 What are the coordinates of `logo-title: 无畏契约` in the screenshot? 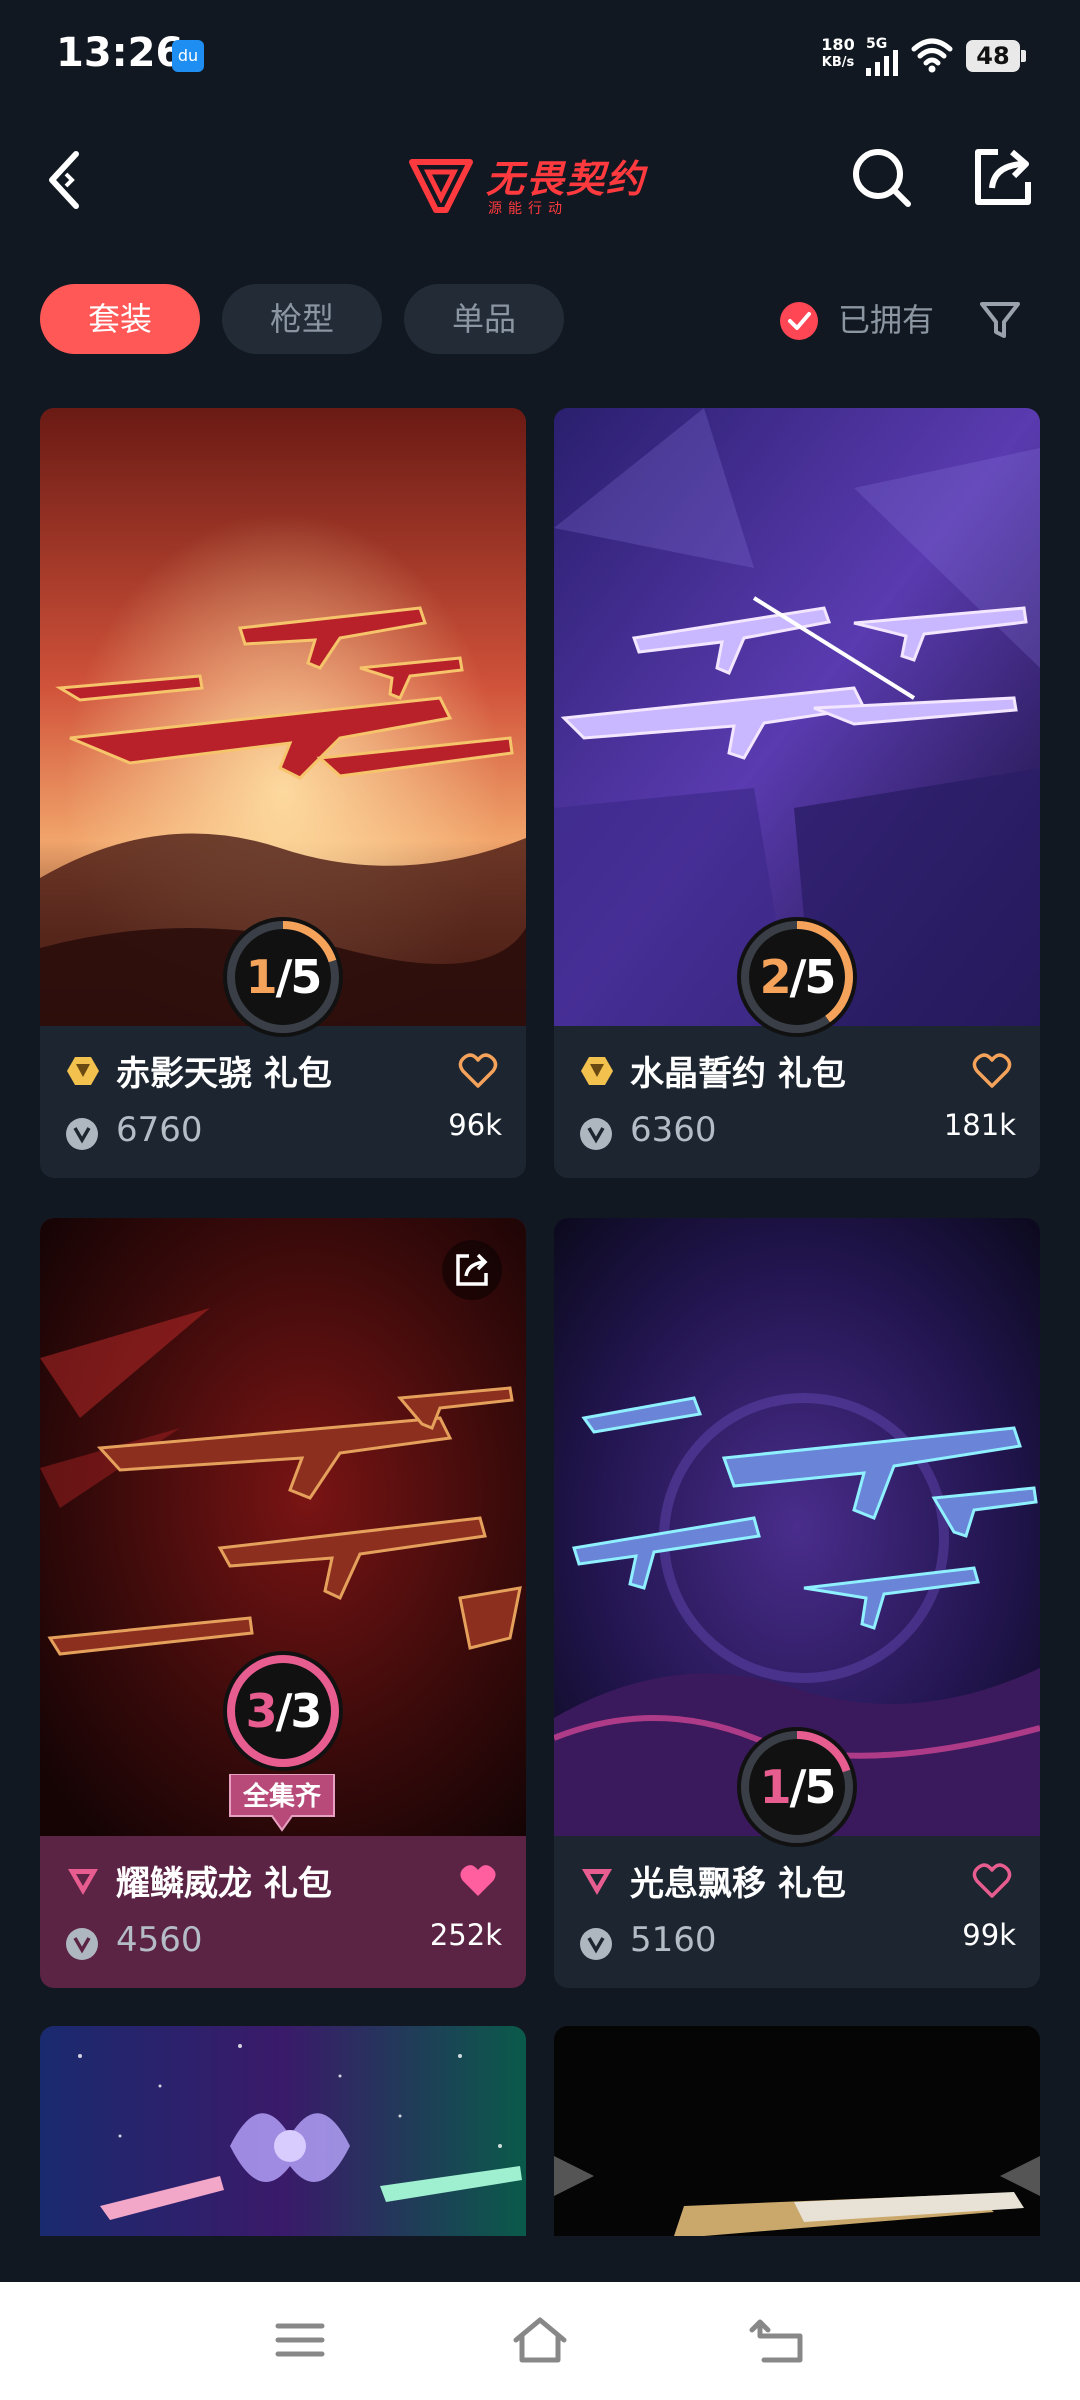 It's located at (566, 179).